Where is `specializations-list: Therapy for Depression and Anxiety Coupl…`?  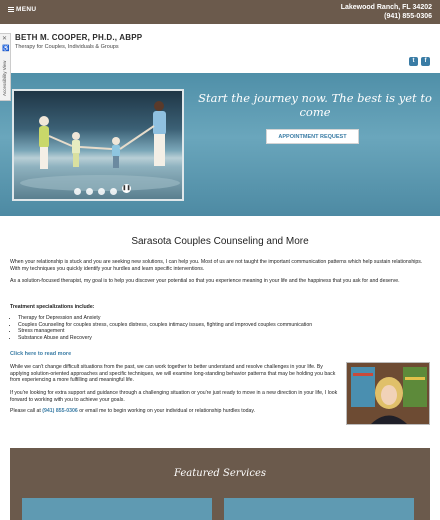
specializations-list: Therapy for Depression and Anxiety Coupl… is located at coordinates (218, 328).